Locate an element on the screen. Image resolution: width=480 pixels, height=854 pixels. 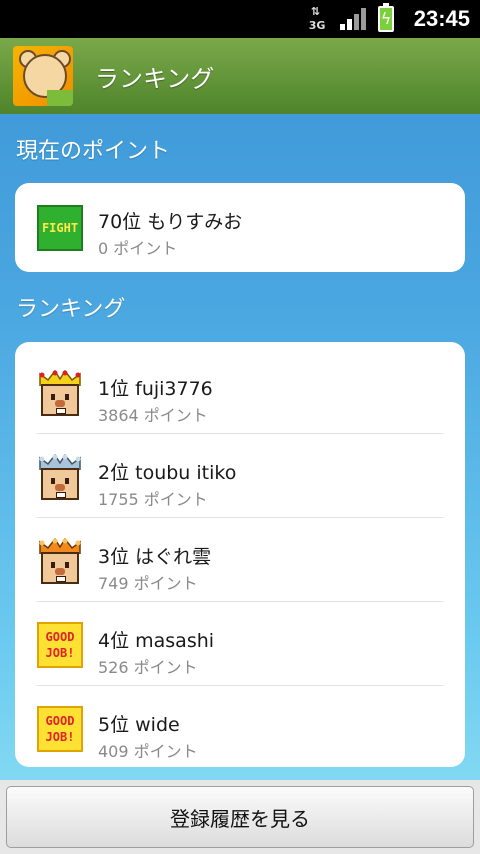
ranking-name: 2位 toubu itiko is located at coordinates (167, 473).